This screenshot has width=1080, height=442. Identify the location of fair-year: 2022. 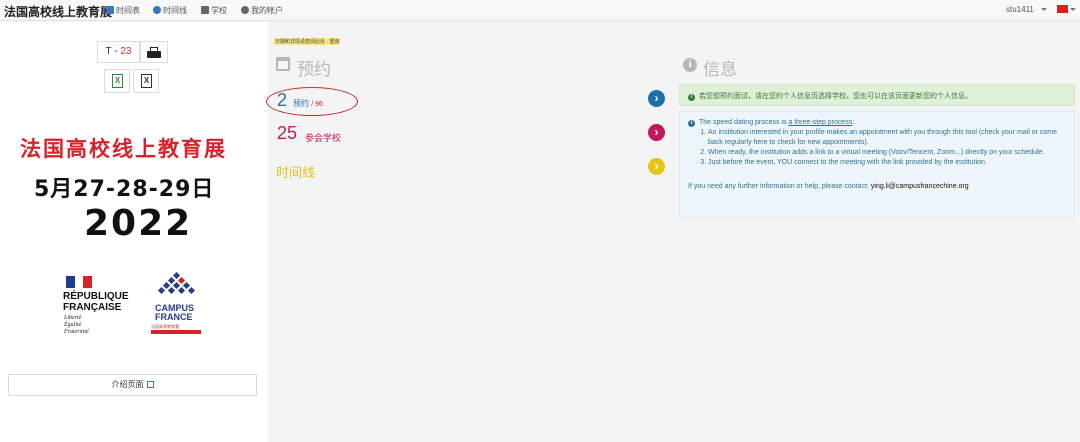
(138, 223).